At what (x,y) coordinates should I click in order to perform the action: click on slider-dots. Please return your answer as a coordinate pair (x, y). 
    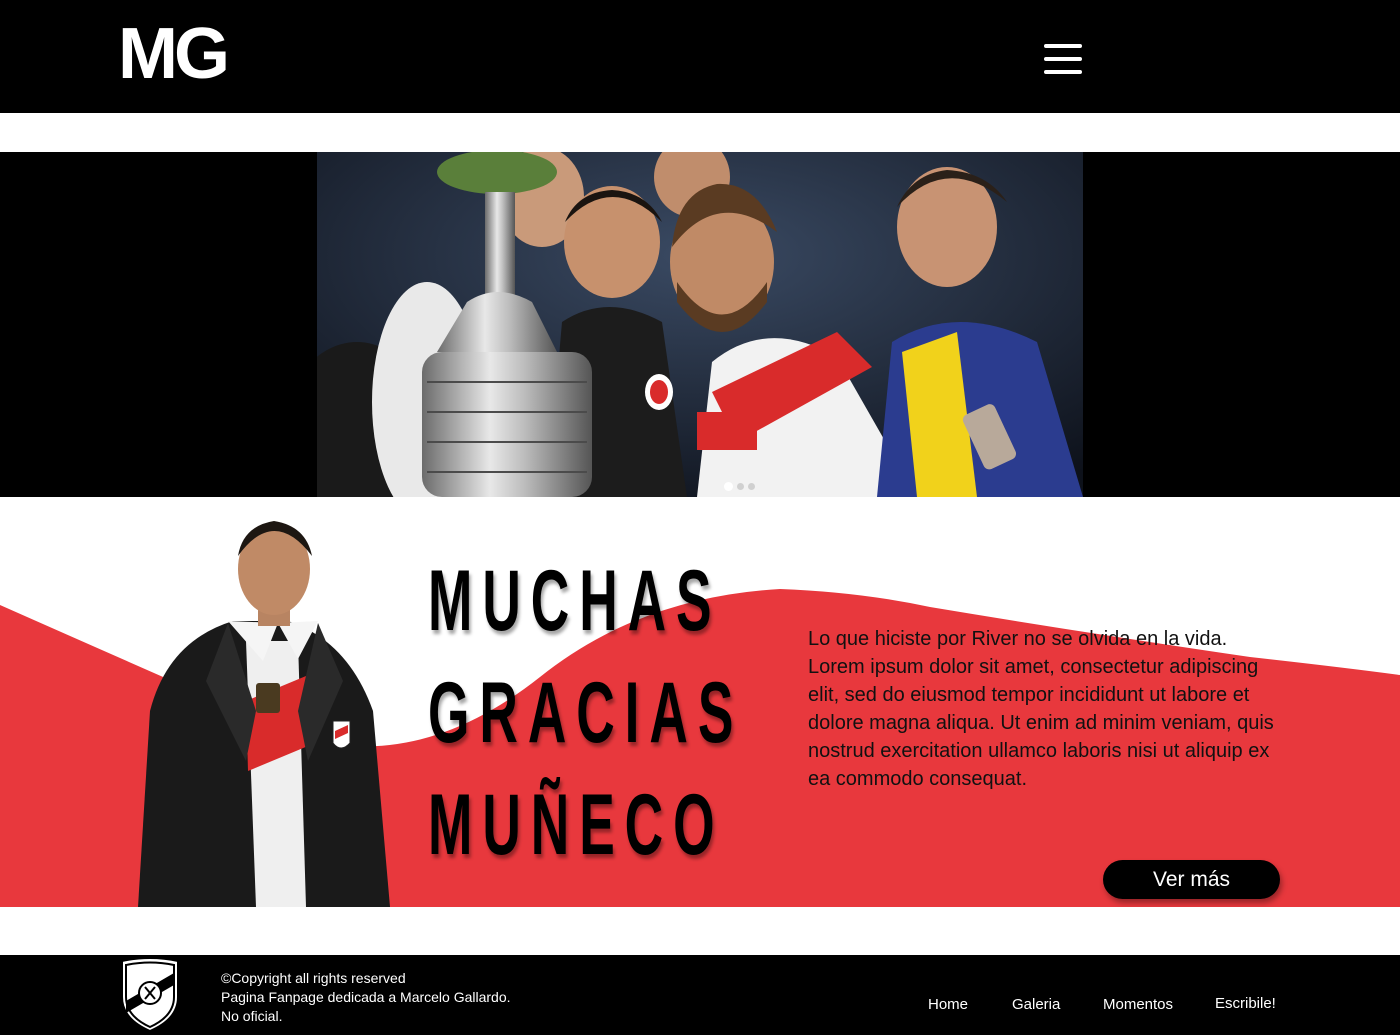
    Looking at the image, I should click on (739, 486).